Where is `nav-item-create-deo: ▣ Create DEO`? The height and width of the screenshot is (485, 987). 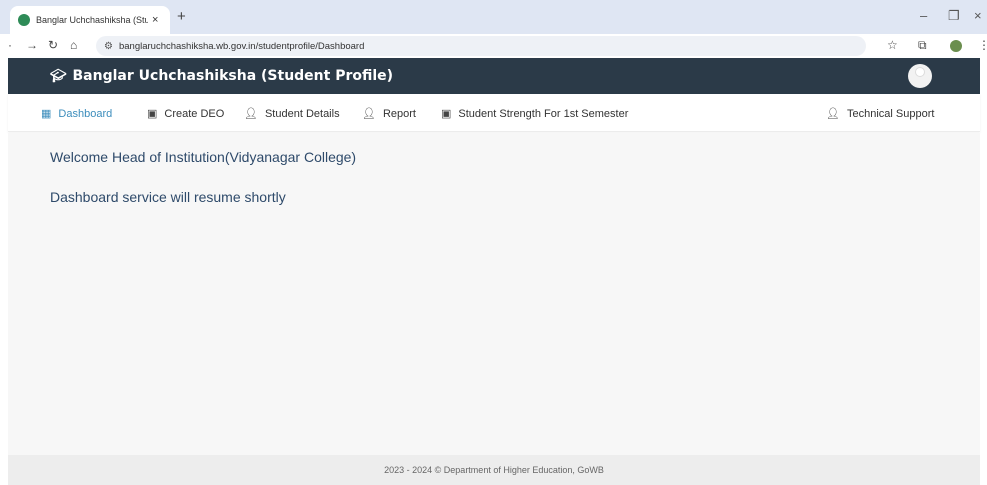 nav-item-create-deo: ▣ Create DEO is located at coordinates (186, 114).